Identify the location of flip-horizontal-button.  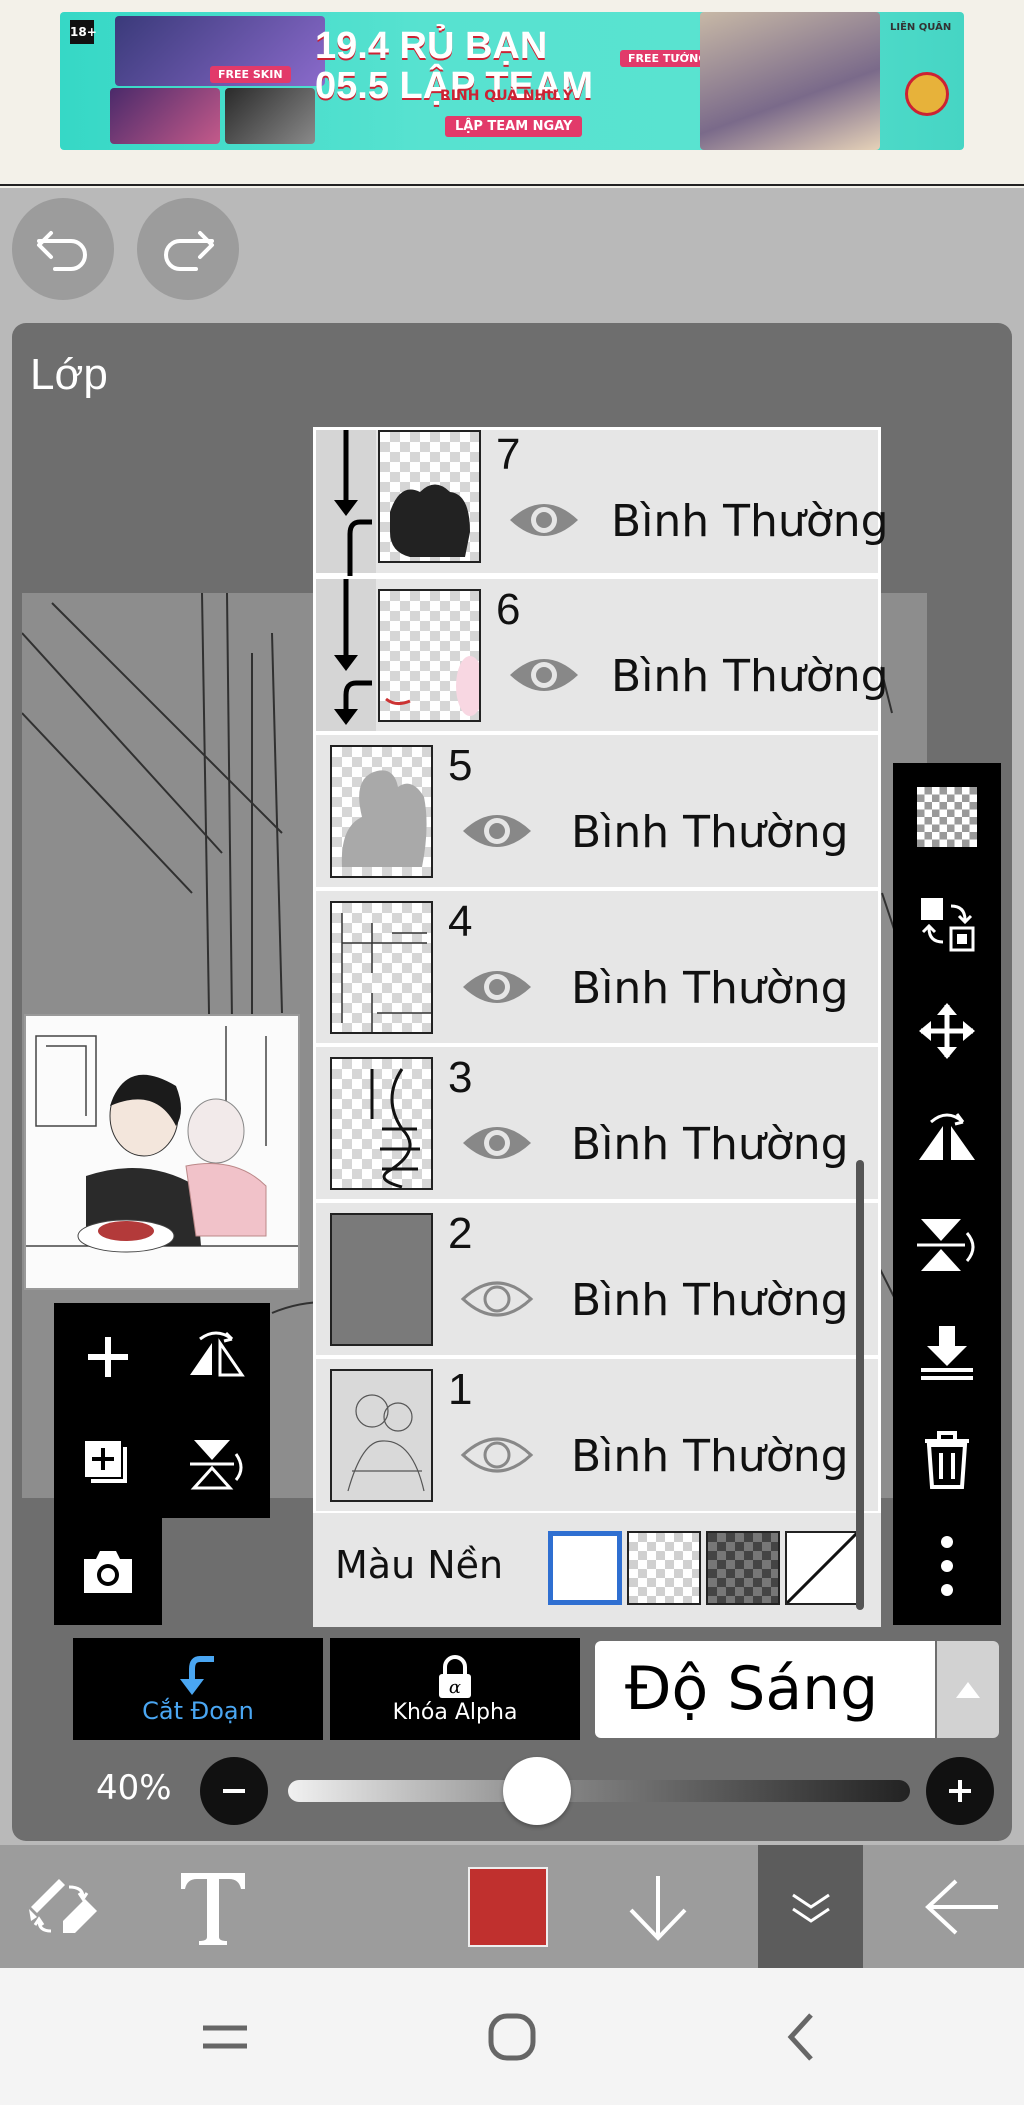
(947, 1137).